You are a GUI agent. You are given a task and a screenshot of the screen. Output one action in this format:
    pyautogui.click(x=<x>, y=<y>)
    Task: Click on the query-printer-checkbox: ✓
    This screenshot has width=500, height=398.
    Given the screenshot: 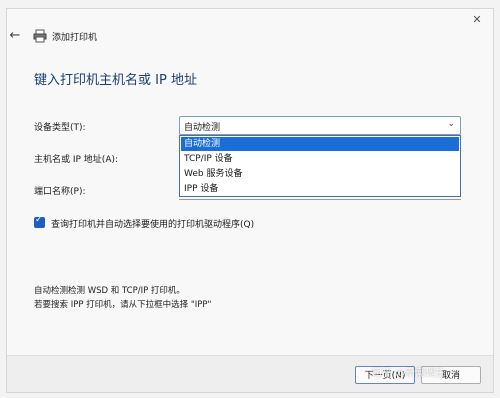 What is the action you would take?
    pyautogui.click(x=39, y=221)
    